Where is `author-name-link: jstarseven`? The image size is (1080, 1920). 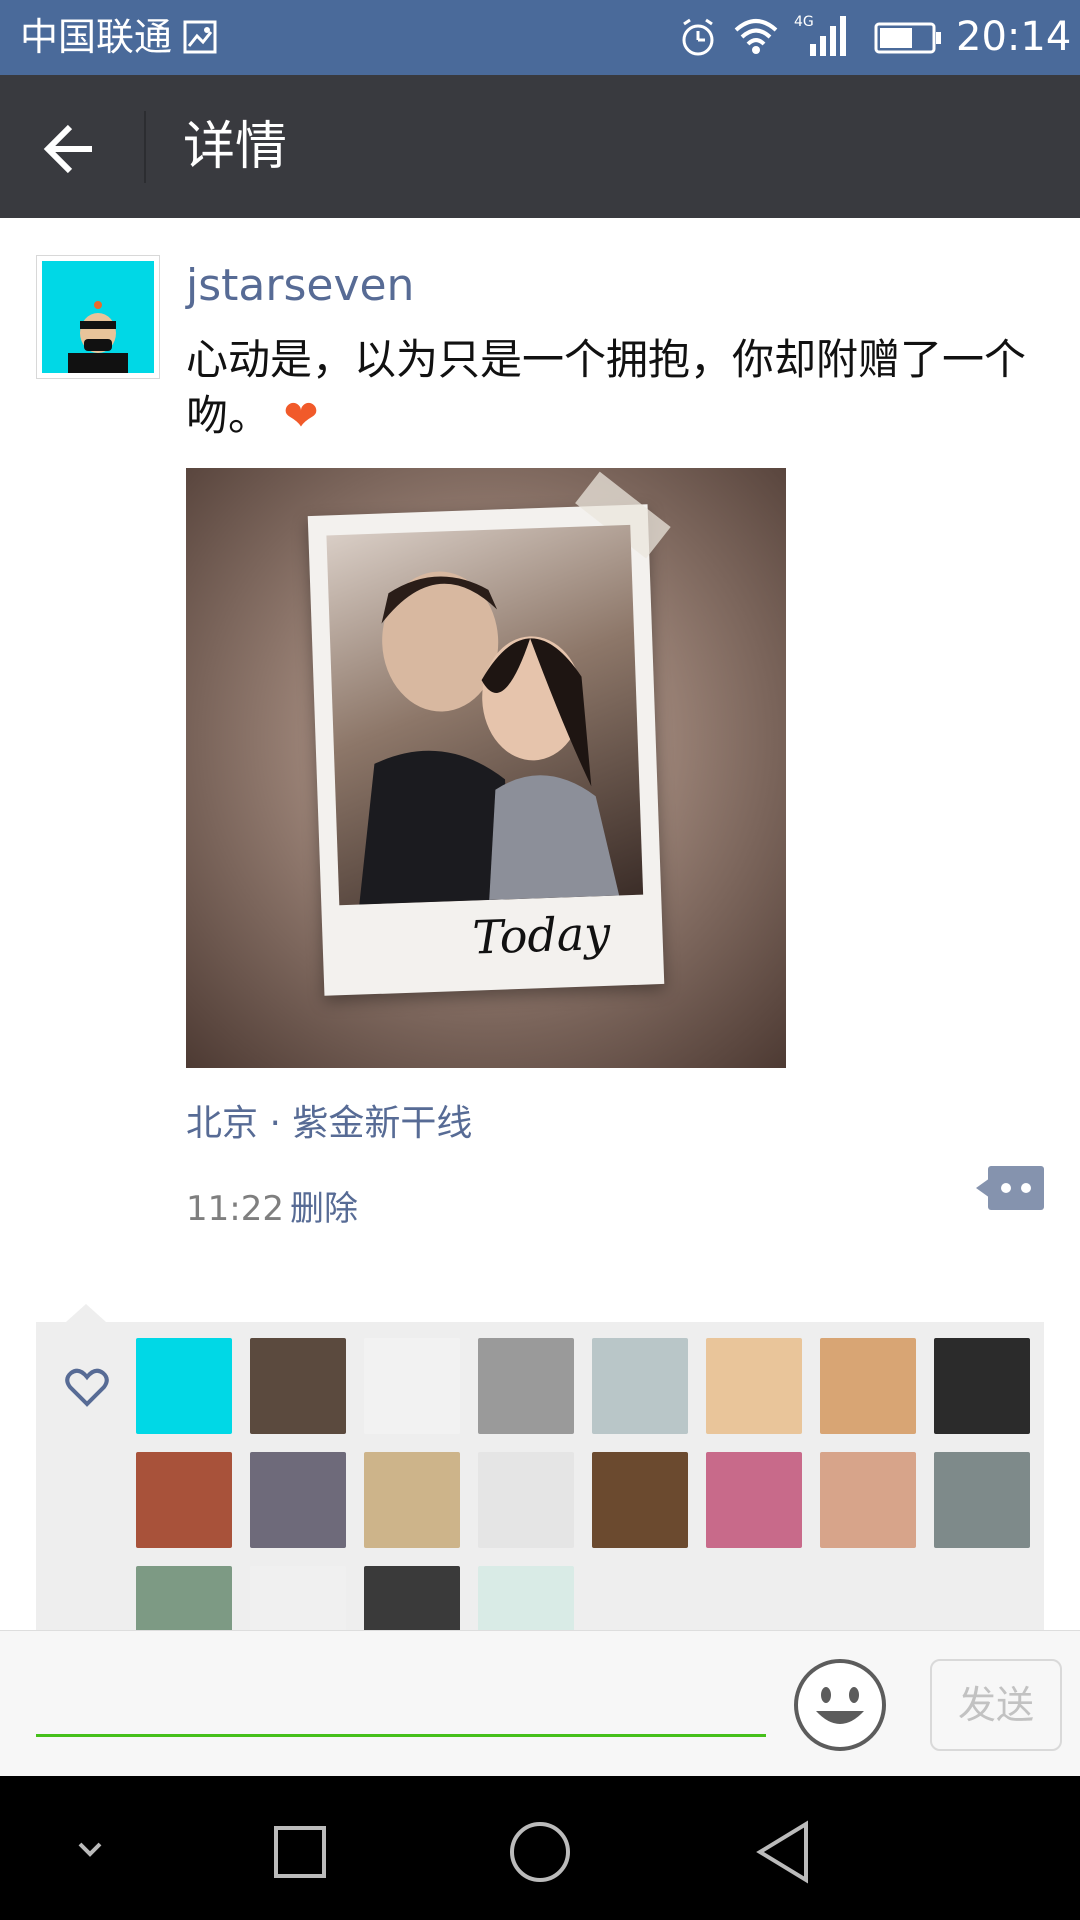
author-name-link: jstarseven is located at coordinates (300, 286).